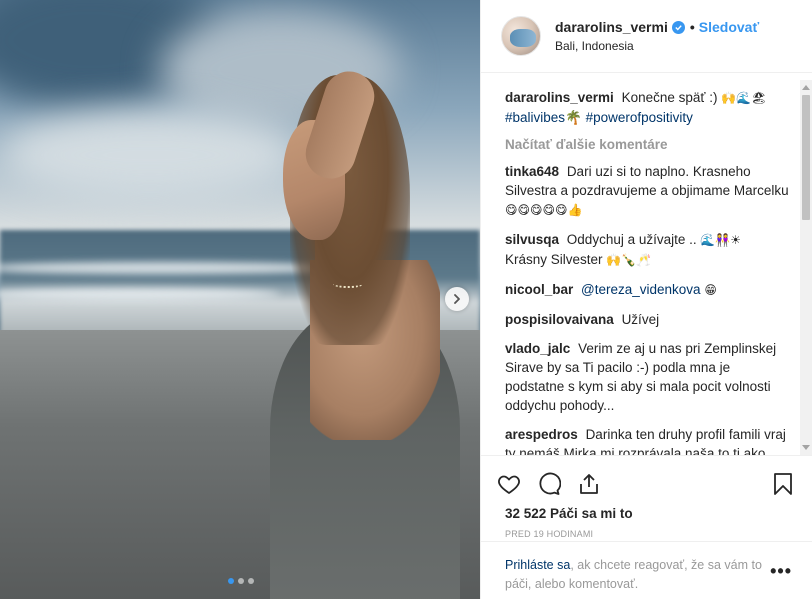  I want to click on post-actions: 32 522 Páči sa mi to PRED 19 HODINAMI, so click(646, 497).